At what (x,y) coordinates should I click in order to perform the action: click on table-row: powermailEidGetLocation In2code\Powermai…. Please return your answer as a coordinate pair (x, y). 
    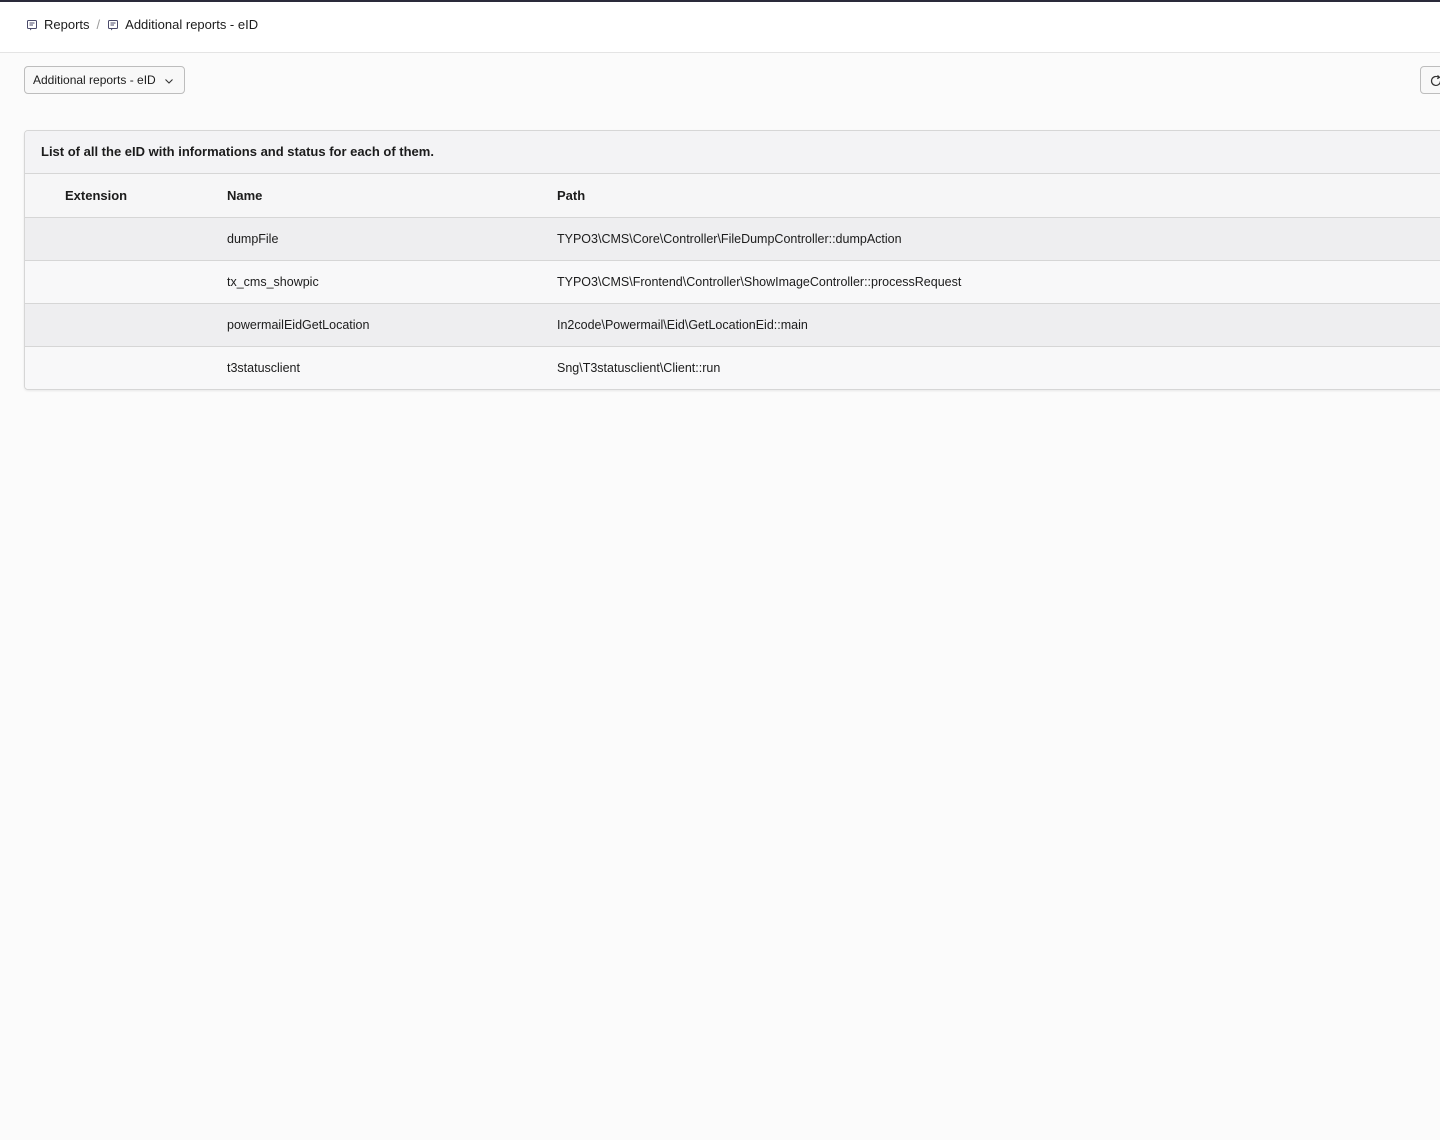
    Looking at the image, I should click on (732, 325).